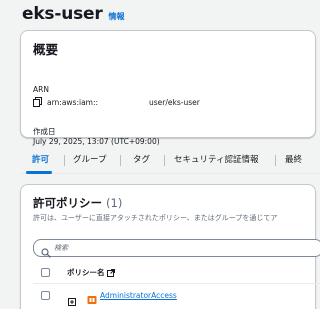 The width and height of the screenshot is (320, 309). What do you see at coordinates (174, 102) in the screenshot?
I see `arn-suffix: user/eks-user` at bounding box center [174, 102].